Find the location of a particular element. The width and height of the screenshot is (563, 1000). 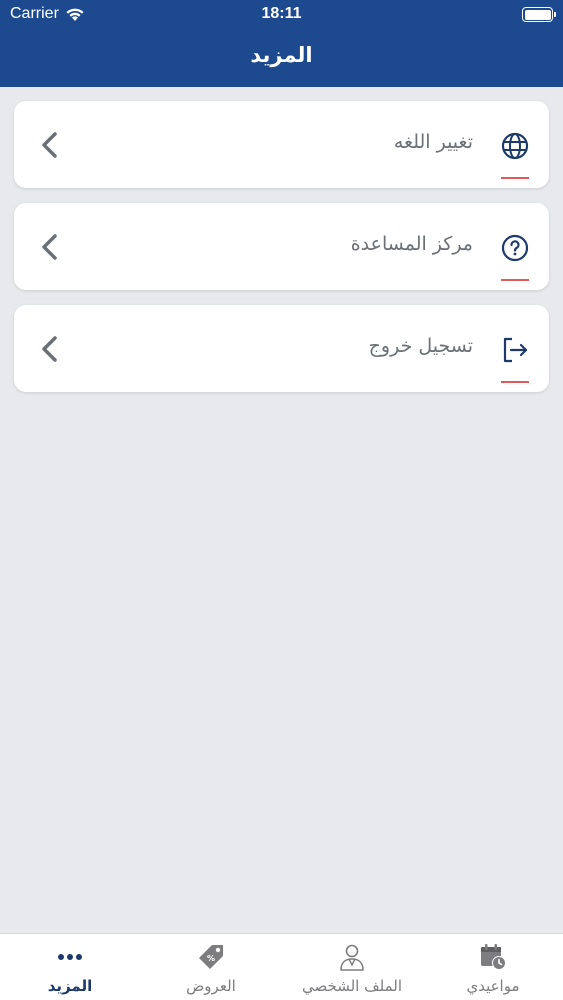

status-time: 18:11 is located at coordinates (281, 13).